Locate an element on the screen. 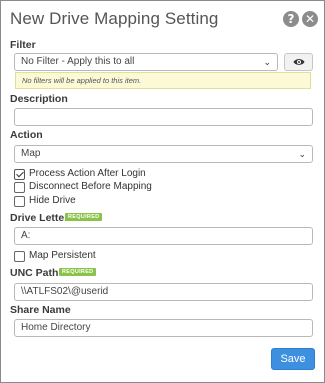 This screenshot has width=325, height=383. filter-note: No filters will be applied to this item. is located at coordinates (163, 80).